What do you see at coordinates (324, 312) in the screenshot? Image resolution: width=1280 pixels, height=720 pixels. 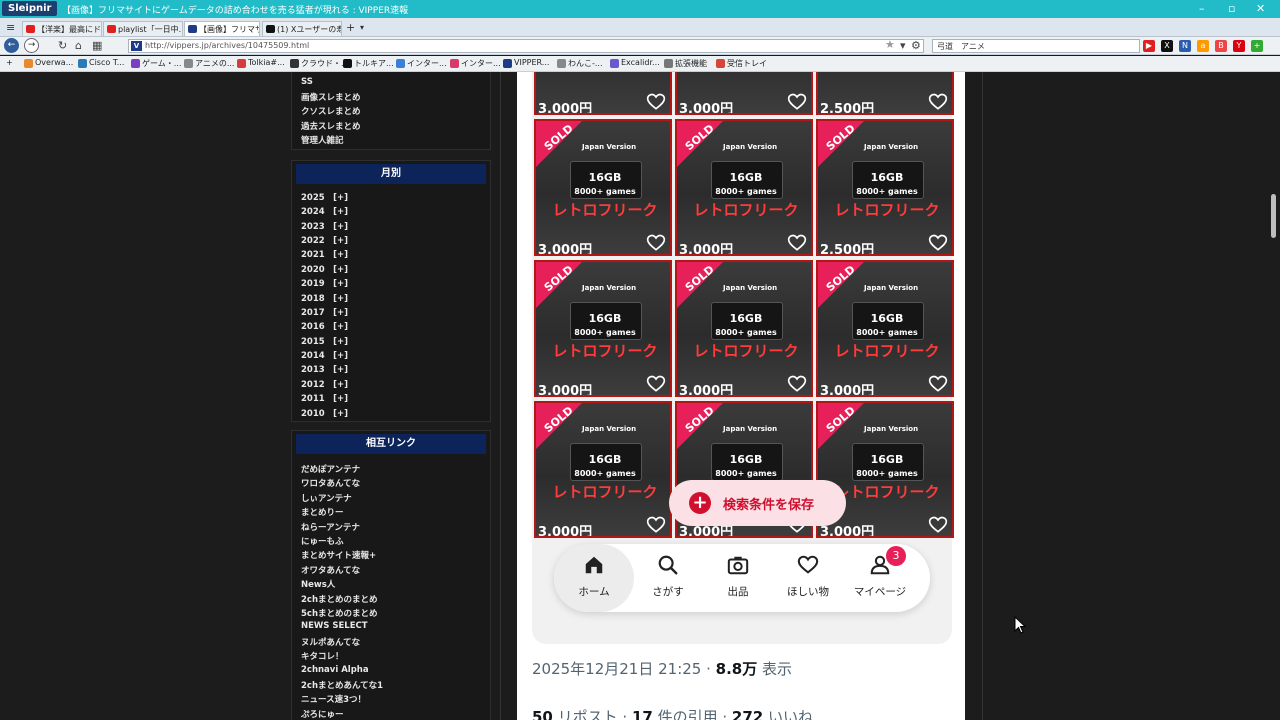 I see `year-archive-link: 2017 [+]` at bounding box center [324, 312].